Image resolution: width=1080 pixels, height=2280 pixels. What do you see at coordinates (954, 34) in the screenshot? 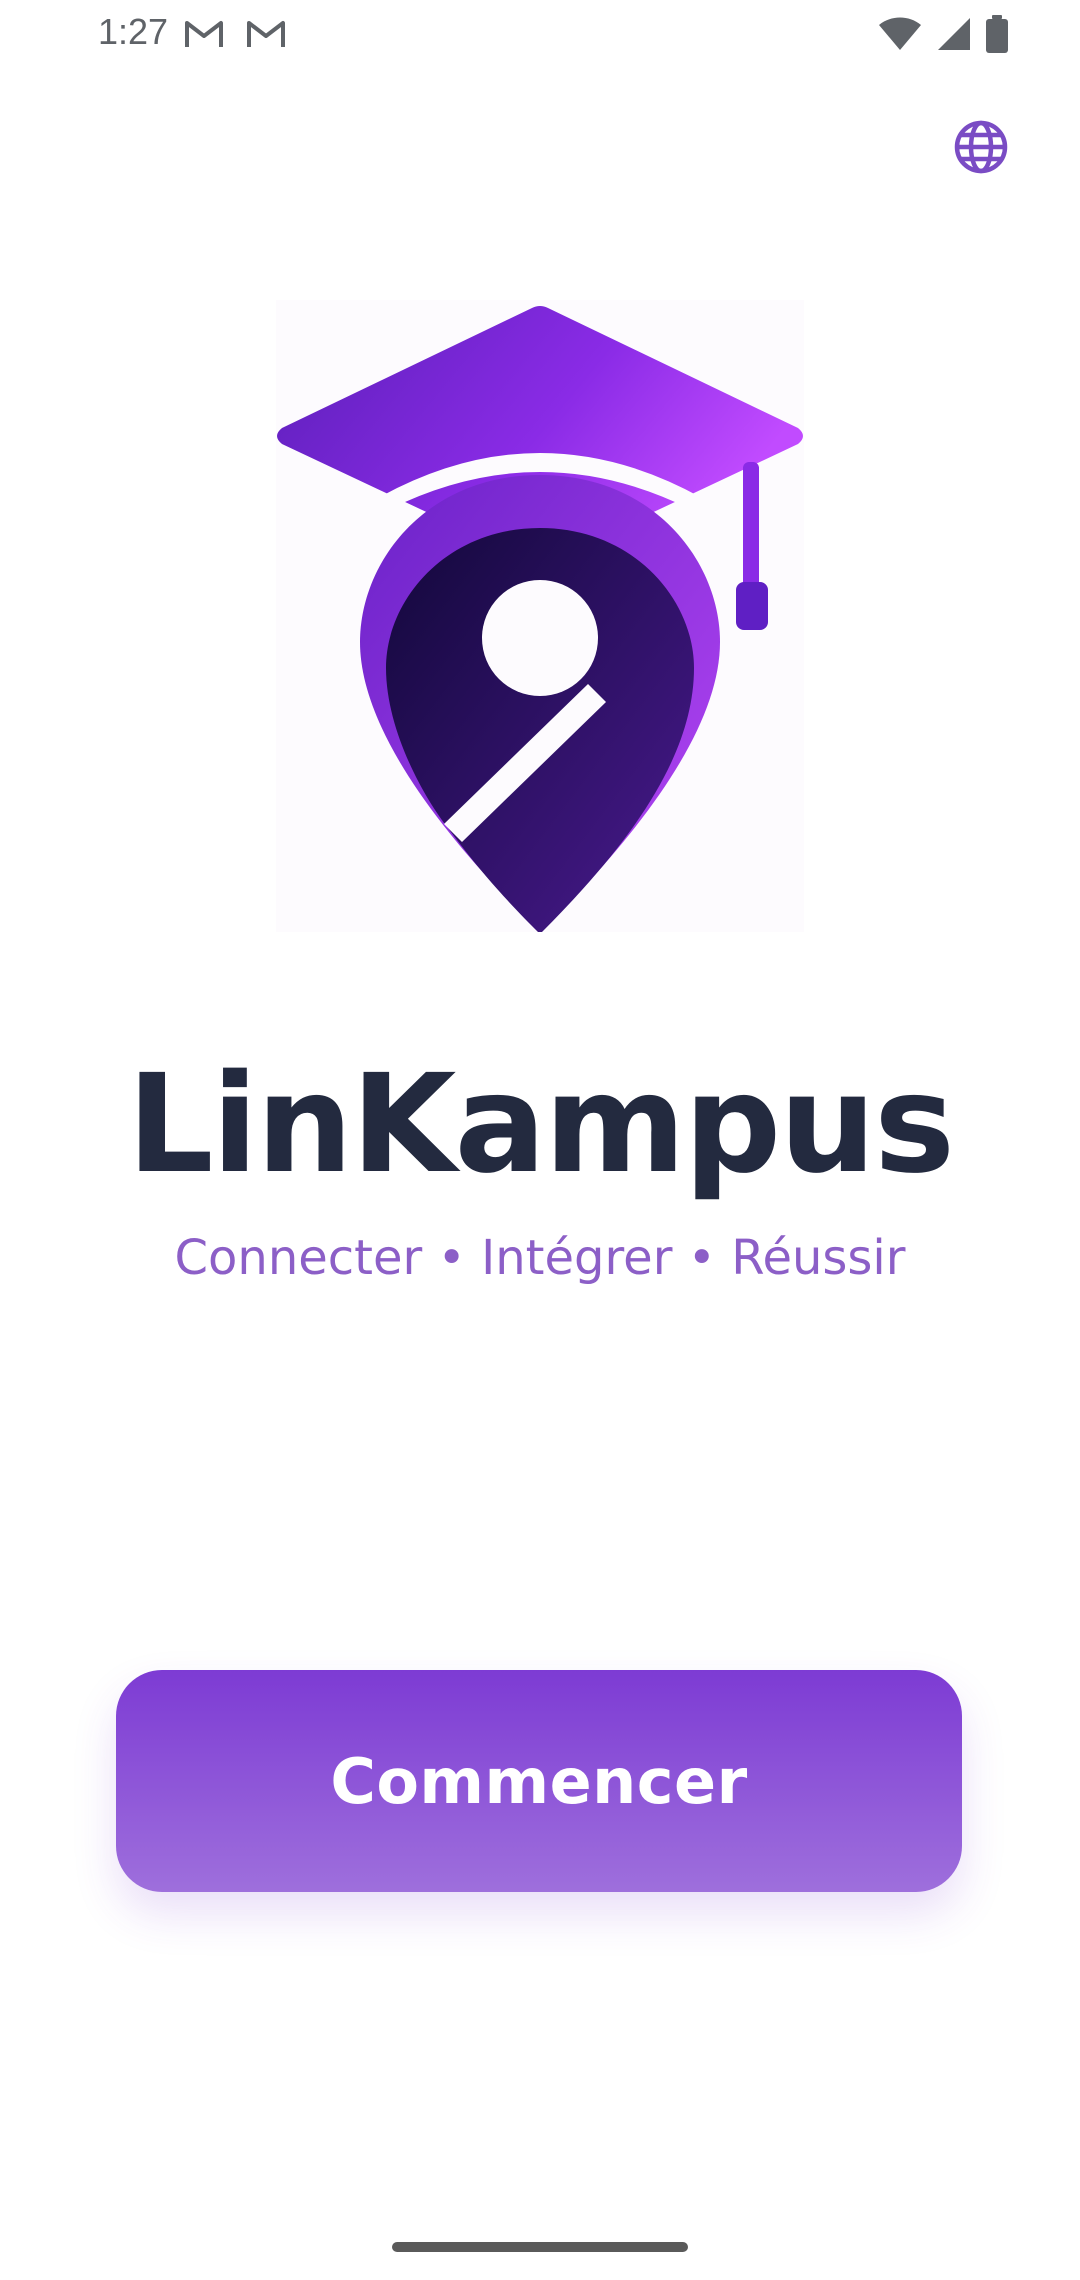
I see `signal-icon` at bounding box center [954, 34].